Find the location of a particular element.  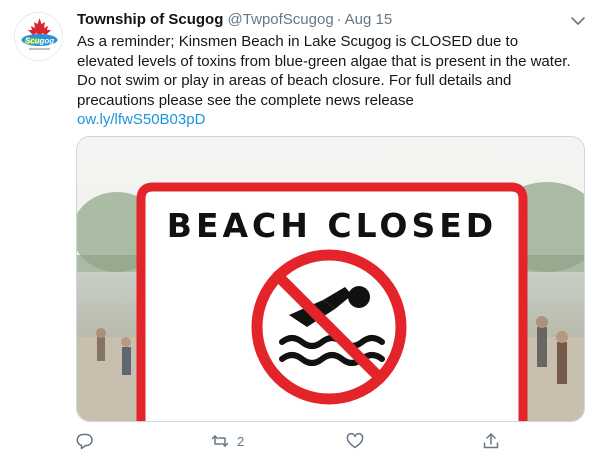

share-icon is located at coordinates (491, 441).